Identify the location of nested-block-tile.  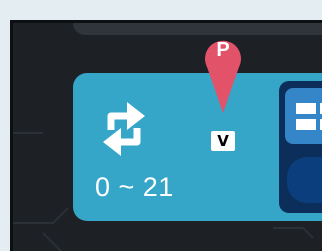
(303, 116).